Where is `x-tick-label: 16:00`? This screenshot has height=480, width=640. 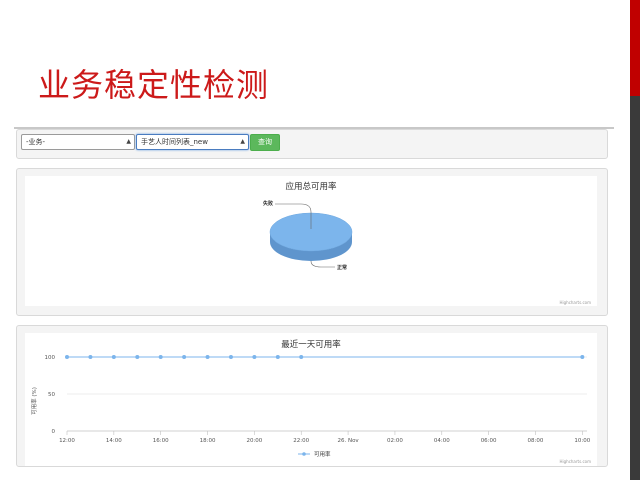 x-tick-label: 16:00 is located at coordinates (161, 441).